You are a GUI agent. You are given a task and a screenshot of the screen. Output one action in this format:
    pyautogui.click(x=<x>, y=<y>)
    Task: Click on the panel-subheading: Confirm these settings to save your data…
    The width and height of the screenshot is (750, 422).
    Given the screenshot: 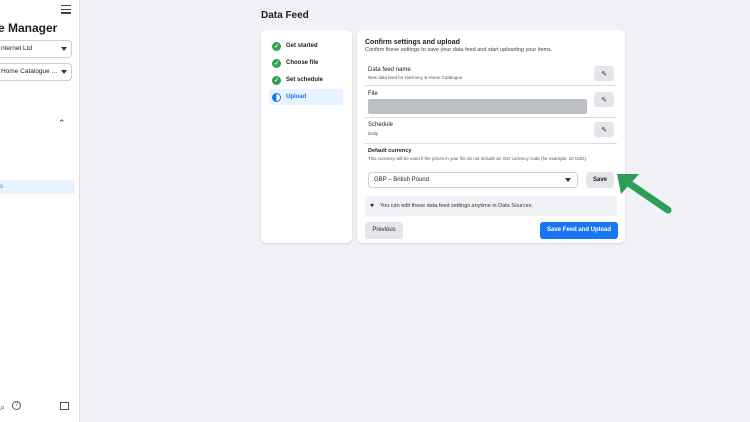 What is the action you would take?
    pyautogui.click(x=459, y=50)
    